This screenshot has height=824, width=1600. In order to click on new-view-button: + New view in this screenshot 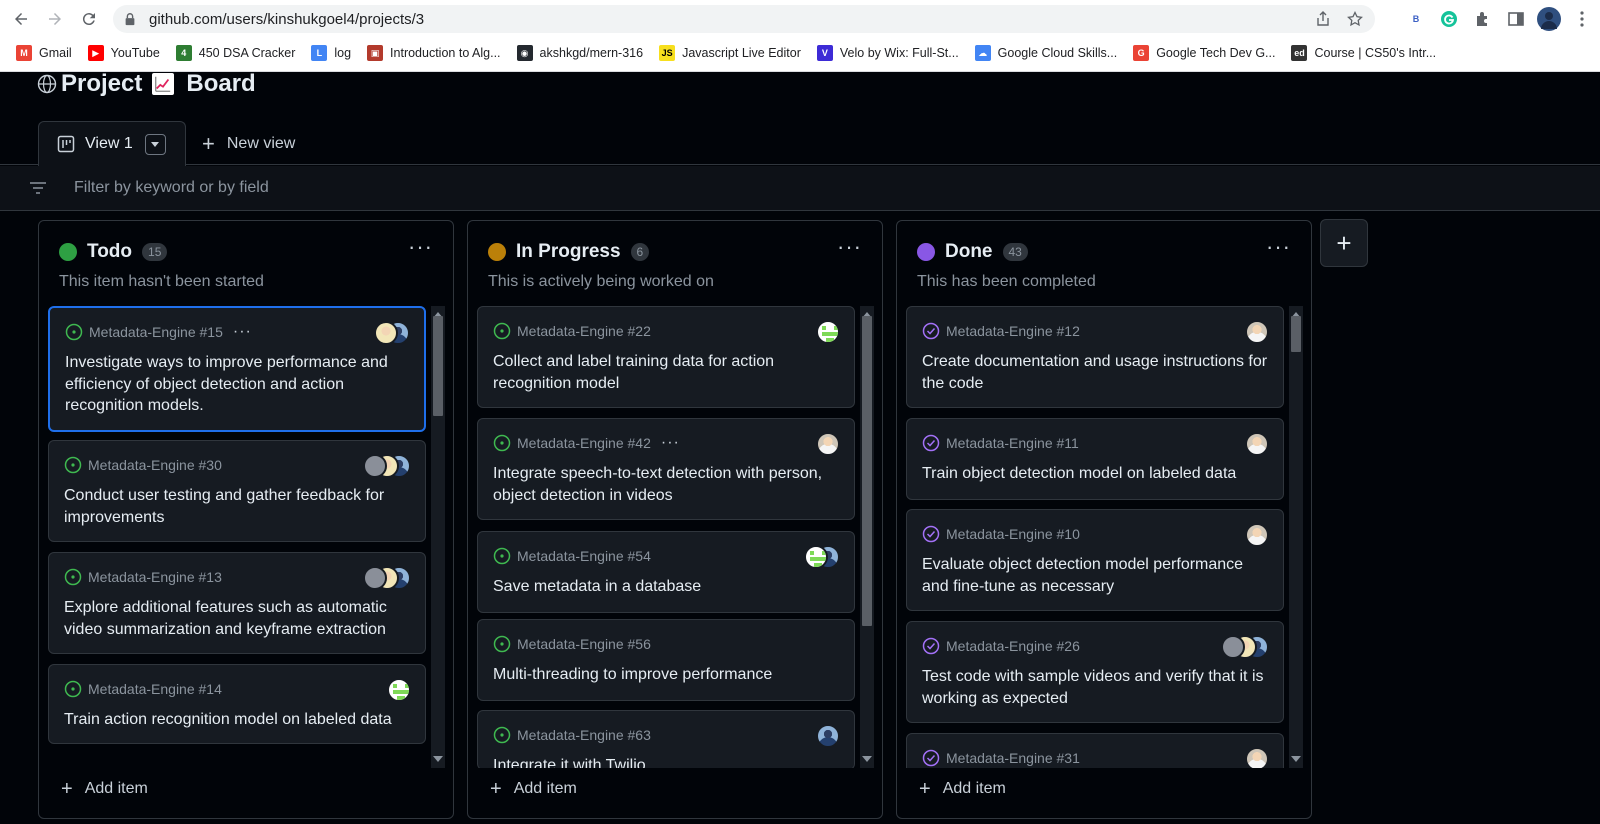, I will do `click(248, 144)`.